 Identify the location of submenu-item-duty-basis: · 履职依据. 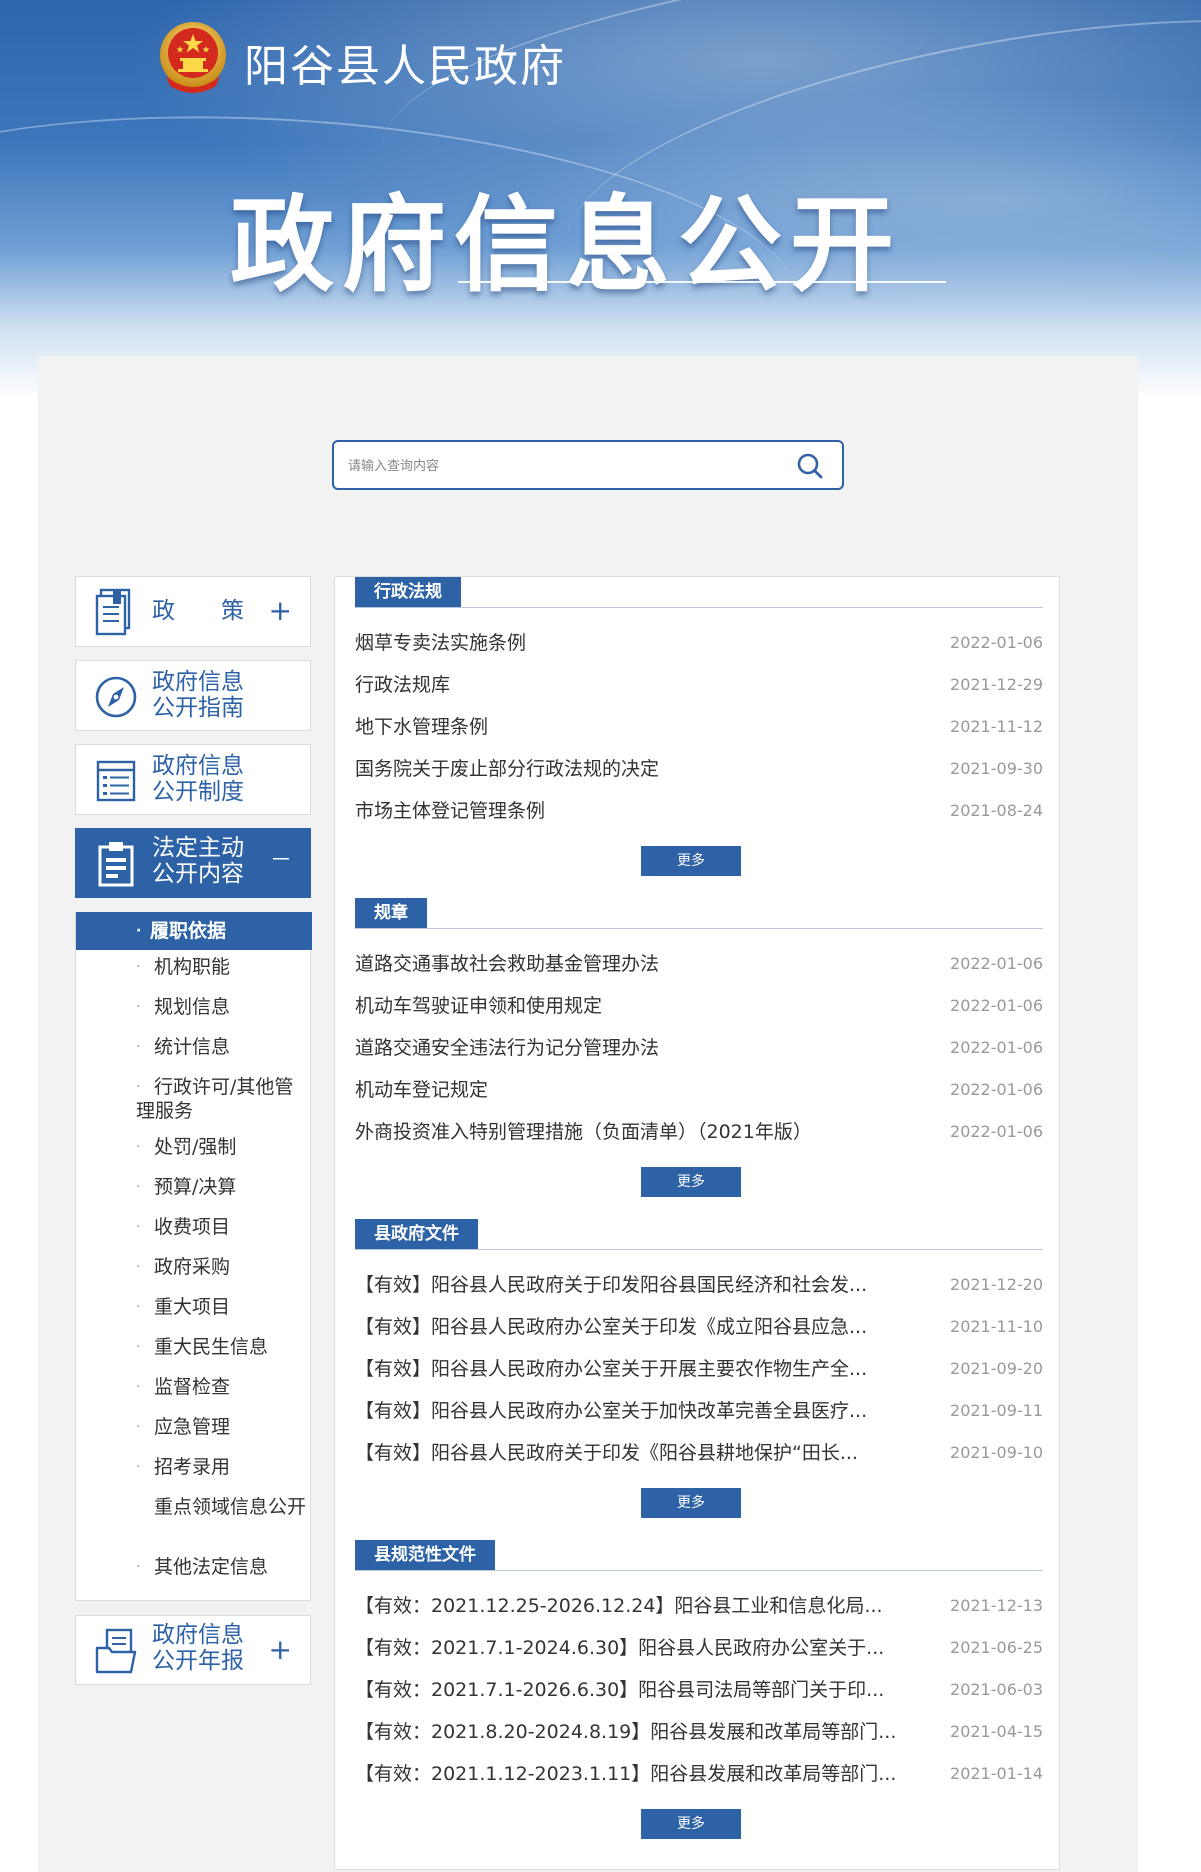
(194, 931).